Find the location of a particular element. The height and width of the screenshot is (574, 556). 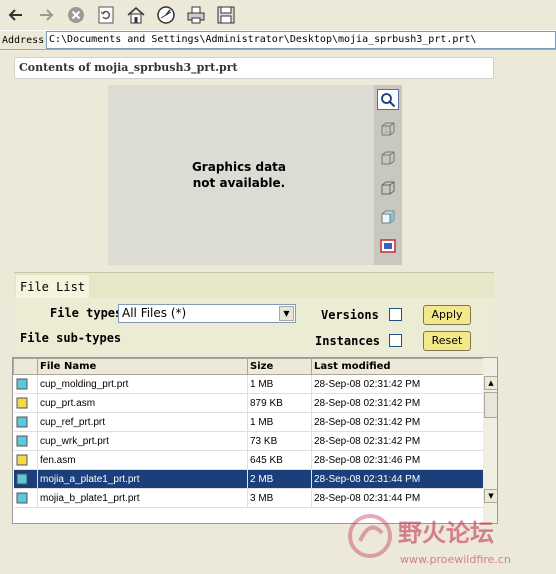

column-header-size: Size is located at coordinates (279, 366).